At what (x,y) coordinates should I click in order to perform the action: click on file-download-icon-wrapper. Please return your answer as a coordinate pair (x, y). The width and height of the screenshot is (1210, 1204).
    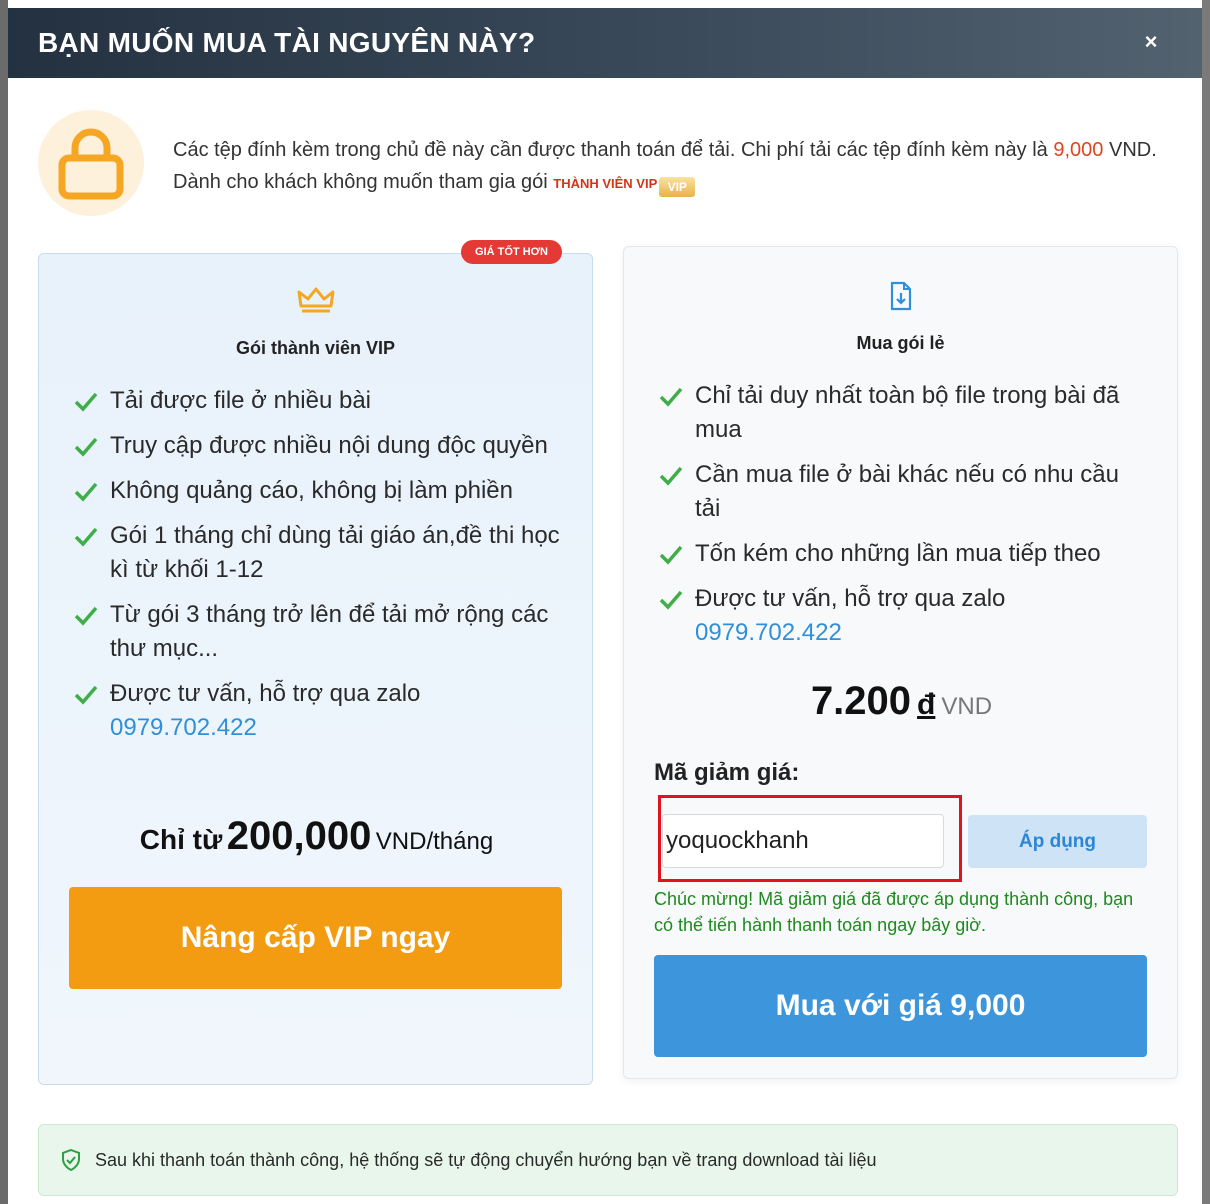
    Looking at the image, I should click on (900, 296).